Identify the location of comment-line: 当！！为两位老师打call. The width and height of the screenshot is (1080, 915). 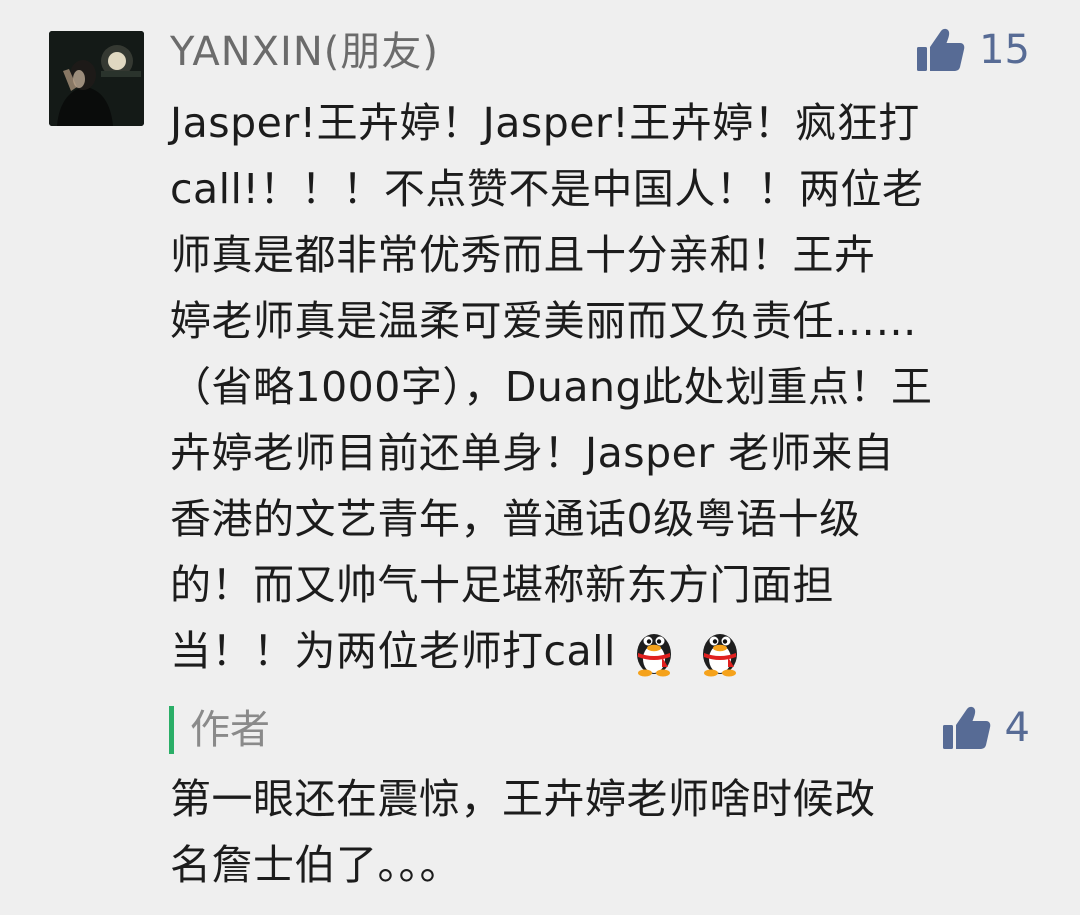
(393, 651).